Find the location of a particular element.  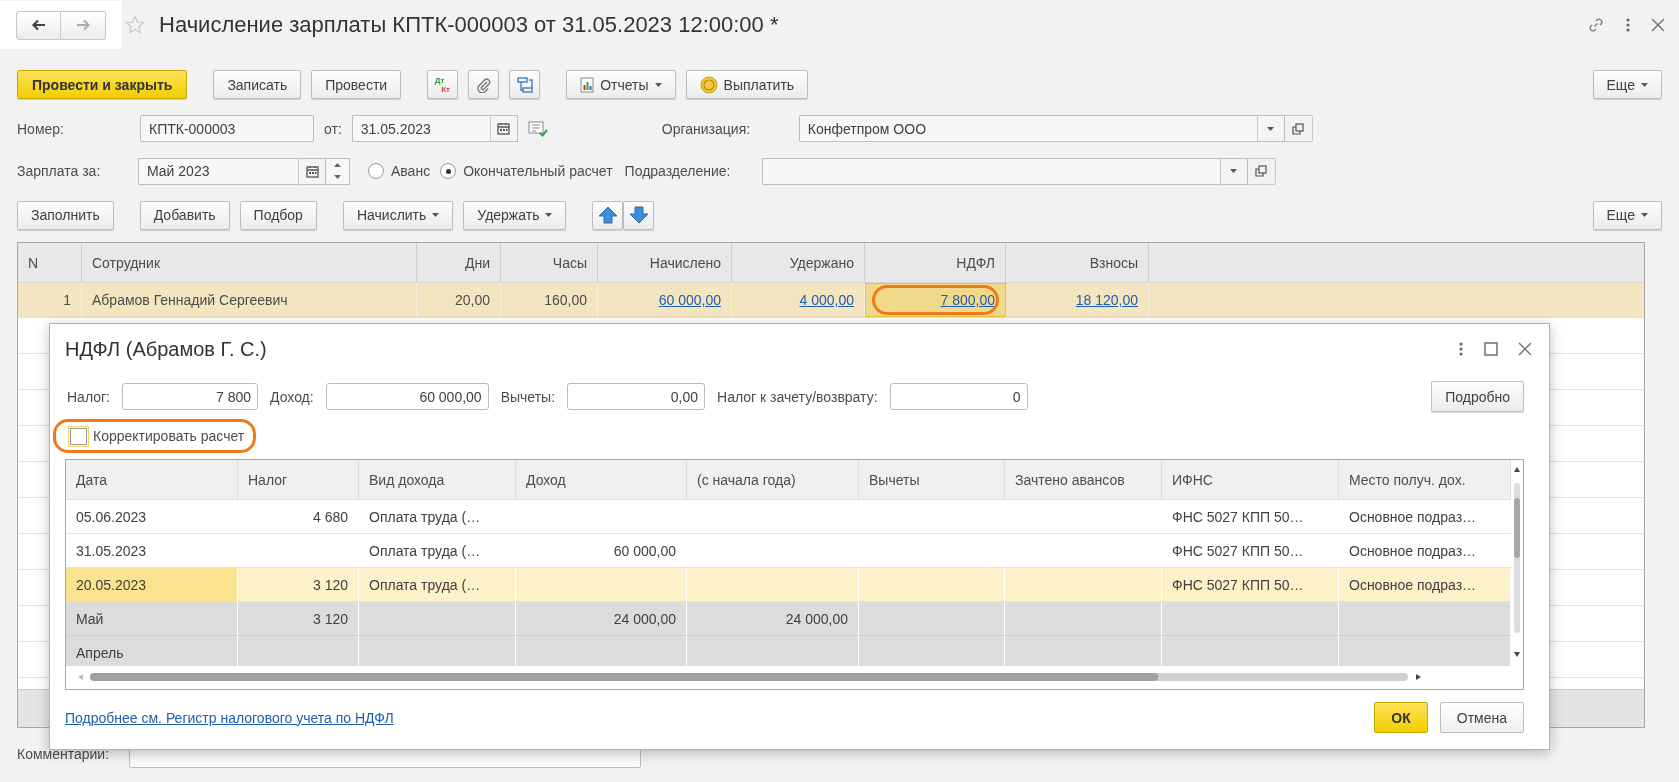

column-header: НДФЛ is located at coordinates (935, 262).